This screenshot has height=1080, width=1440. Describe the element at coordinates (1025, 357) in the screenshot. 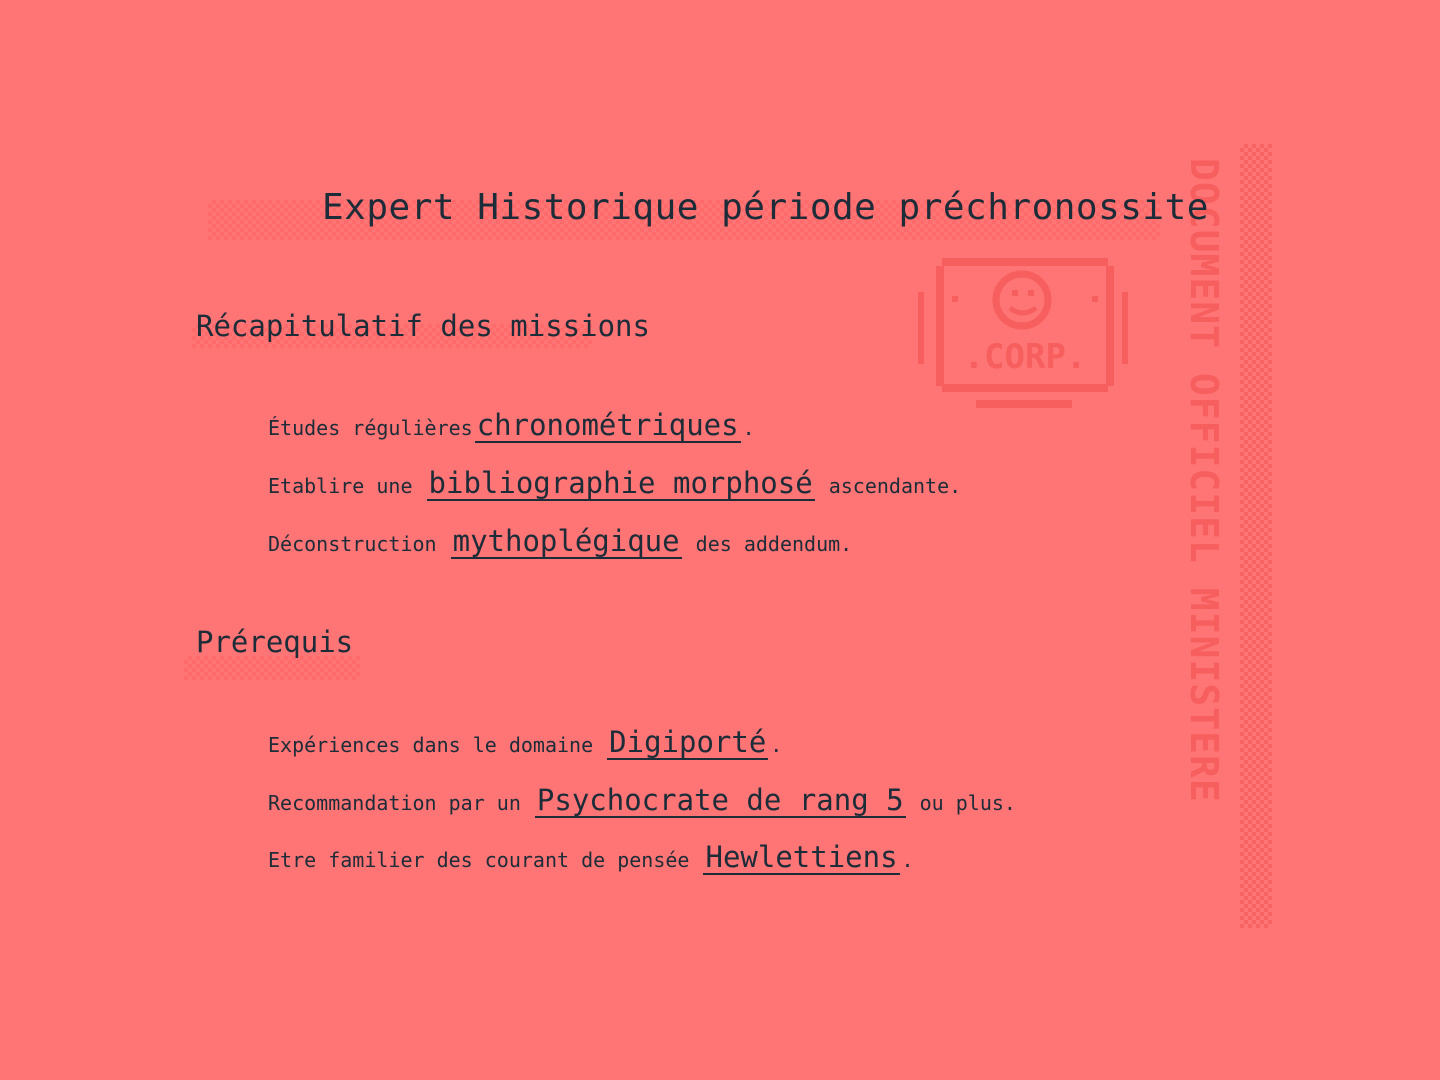

I see `corp-logo-text: .CORP.` at that location.